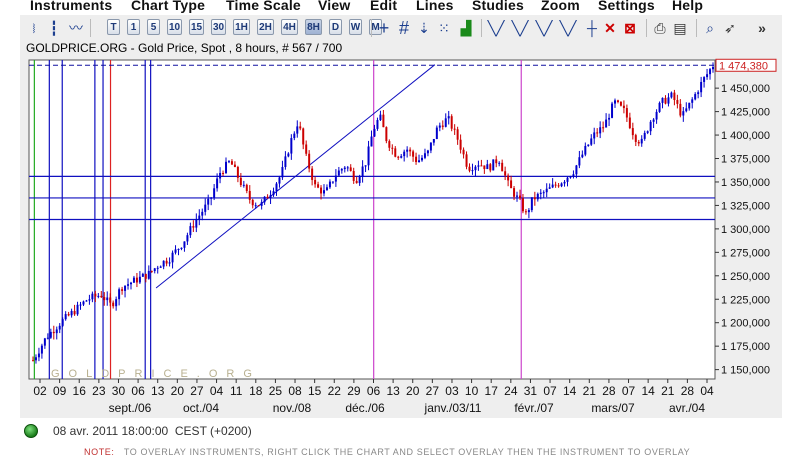 This screenshot has width=792, height=457. I want to click on menu-edit: Edit, so click(383, 6).